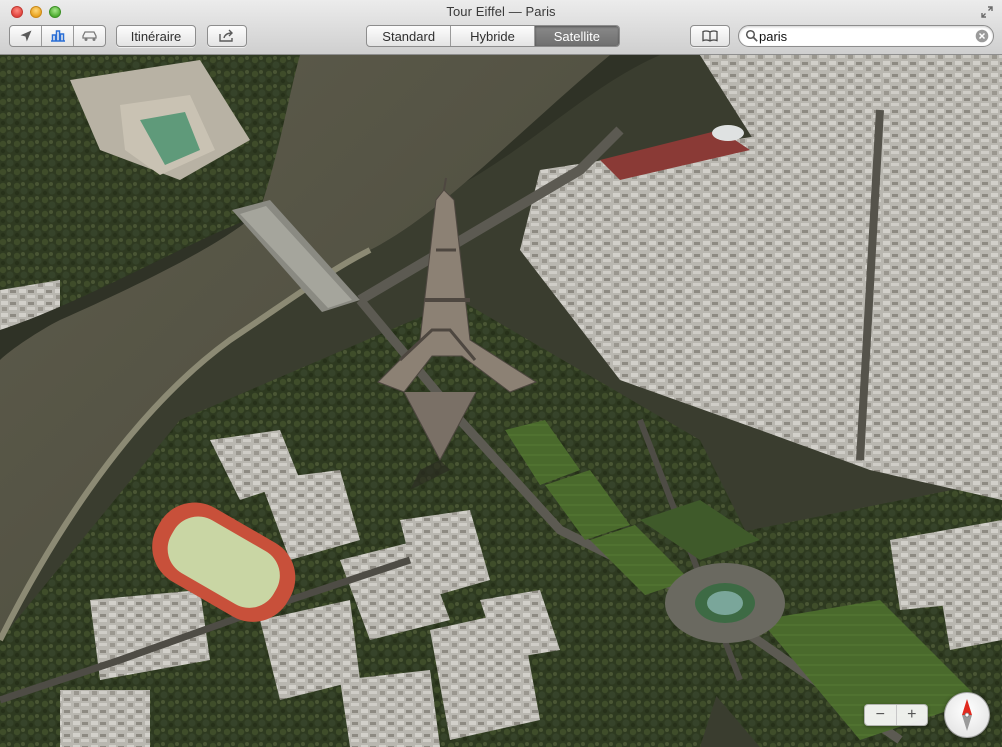 The image size is (1002, 747). I want to click on search-field, so click(866, 36).